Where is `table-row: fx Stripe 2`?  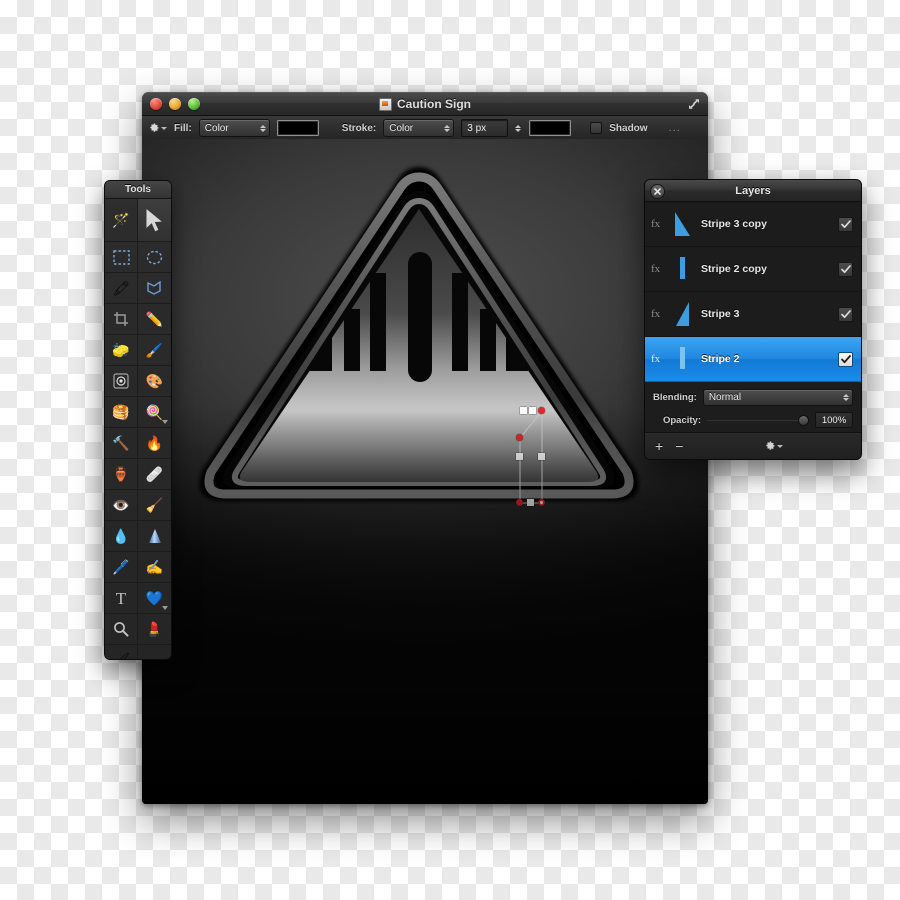
table-row: fx Stripe 2 is located at coordinates (753, 359).